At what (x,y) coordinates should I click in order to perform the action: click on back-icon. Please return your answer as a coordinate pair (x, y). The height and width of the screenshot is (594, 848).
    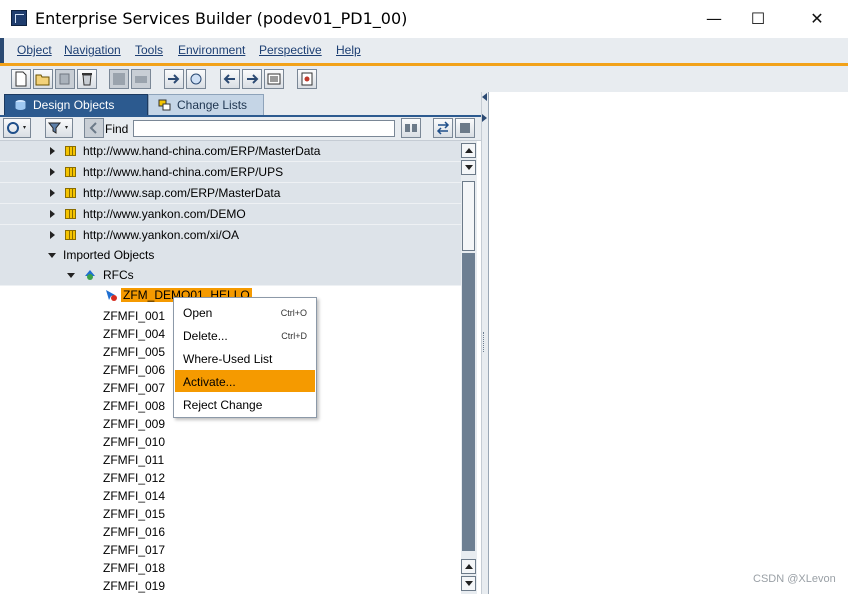
    Looking at the image, I should click on (230, 79).